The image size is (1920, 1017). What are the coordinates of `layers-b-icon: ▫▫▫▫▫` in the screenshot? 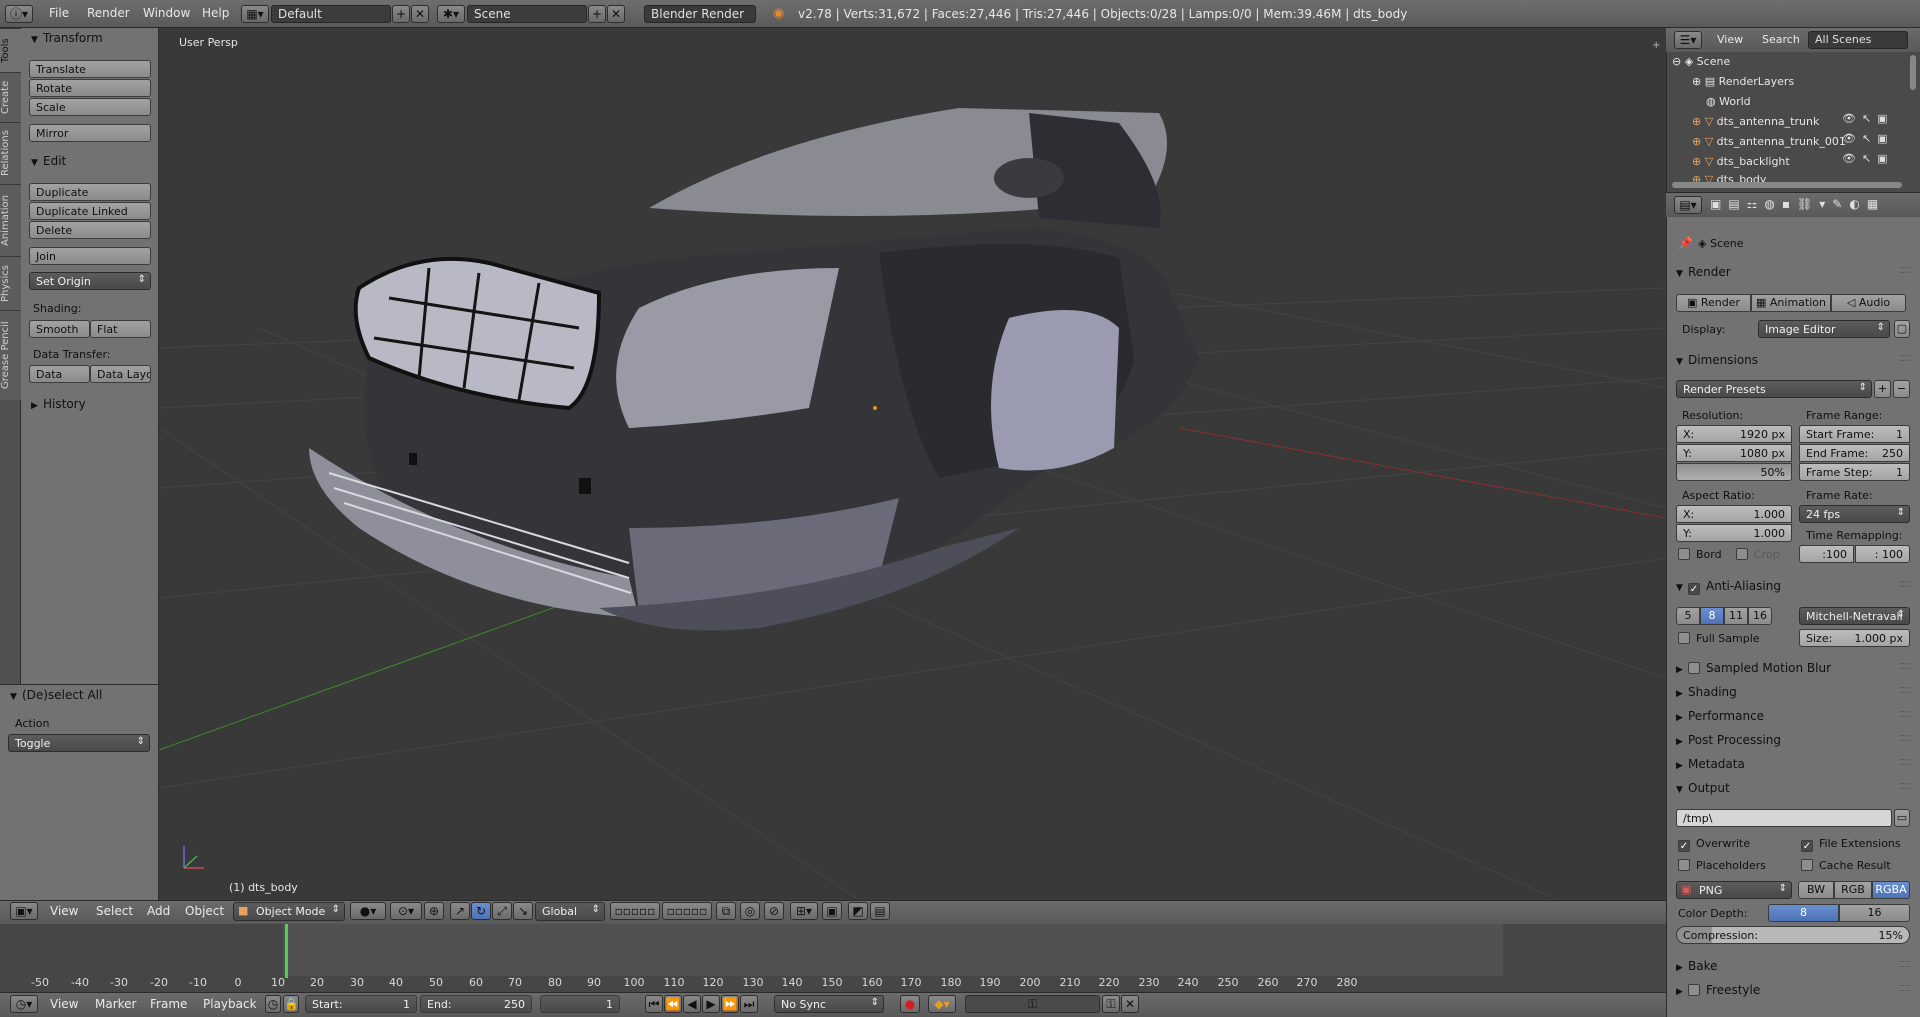 It's located at (687, 911).